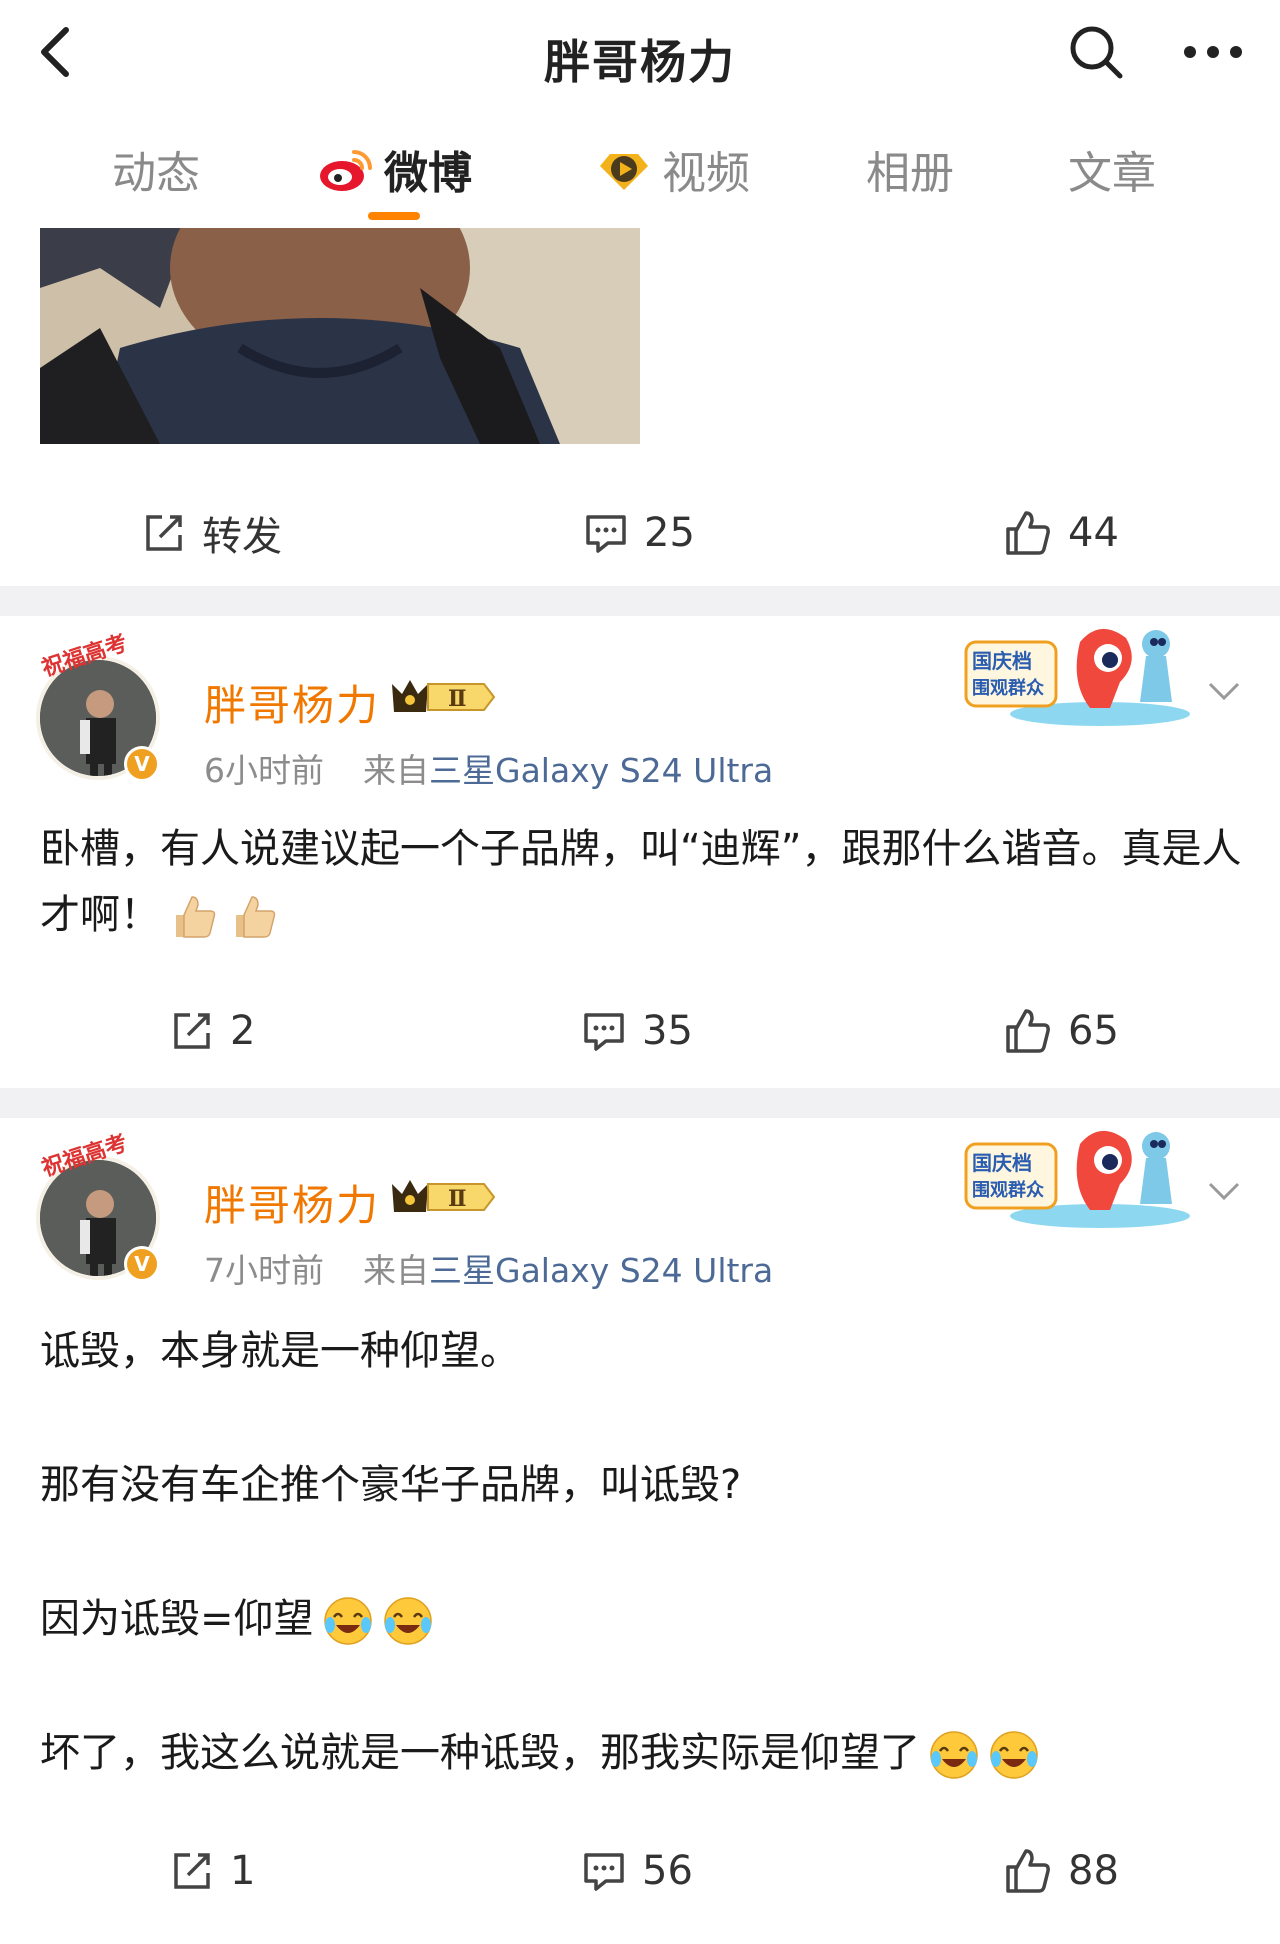 The height and width of the screenshot is (1944, 1280). Describe the element at coordinates (480, 1753) in the screenshot. I see `post-paragraph: 坏了，我这么说就是一种诋毁，那我实际是仰望了` at that location.